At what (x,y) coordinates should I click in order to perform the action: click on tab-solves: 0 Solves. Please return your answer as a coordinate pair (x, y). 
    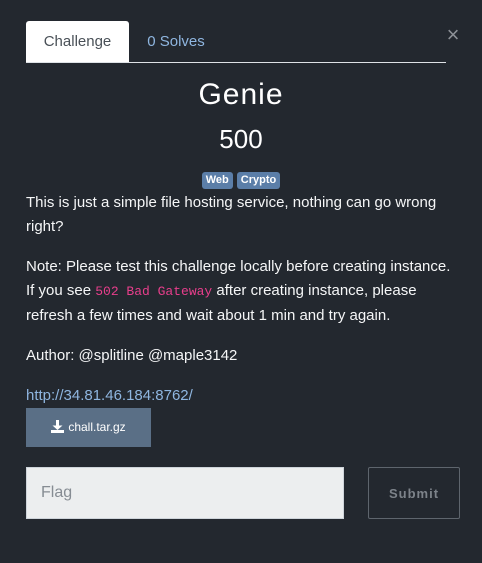
    Looking at the image, I should click on (176, 41).